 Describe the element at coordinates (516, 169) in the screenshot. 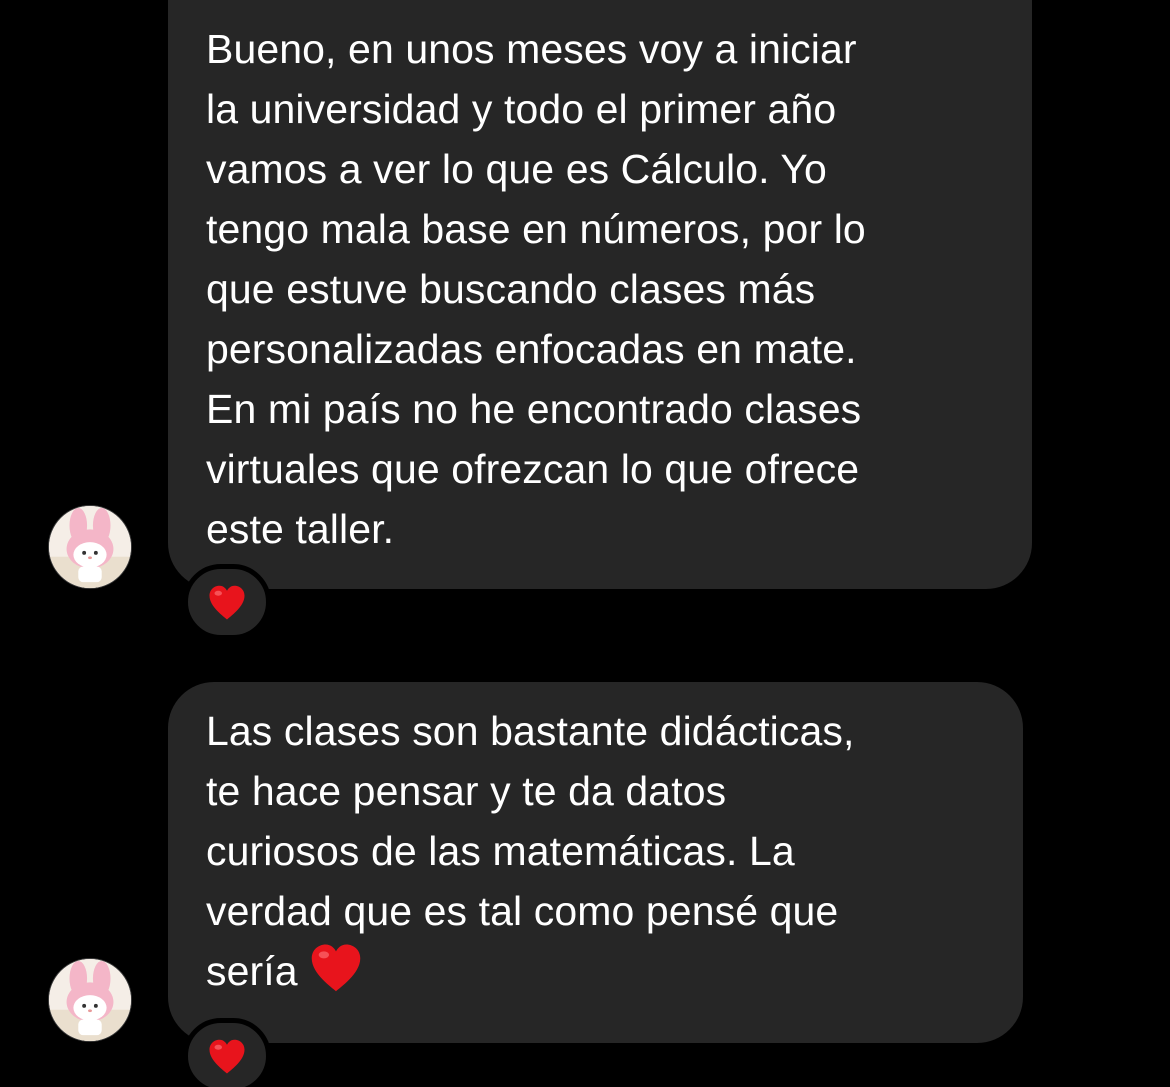

I see `message-line: vamos a ver lo que es Cálculo. Yo` at that location.